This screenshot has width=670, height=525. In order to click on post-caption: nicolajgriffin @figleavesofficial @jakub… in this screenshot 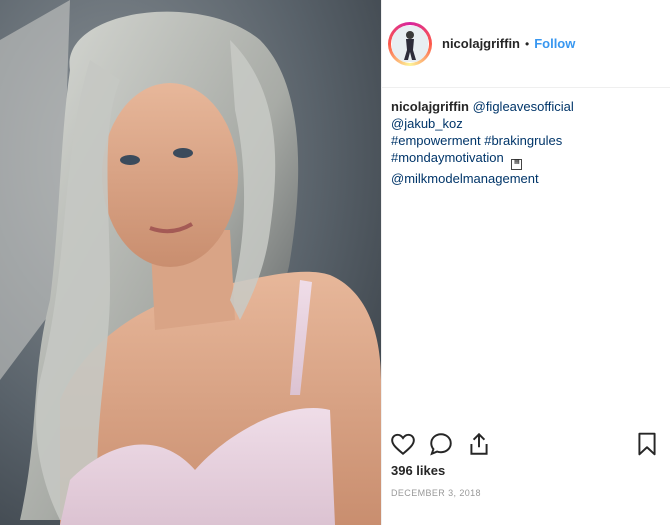, I will do `click(526, 137)`.